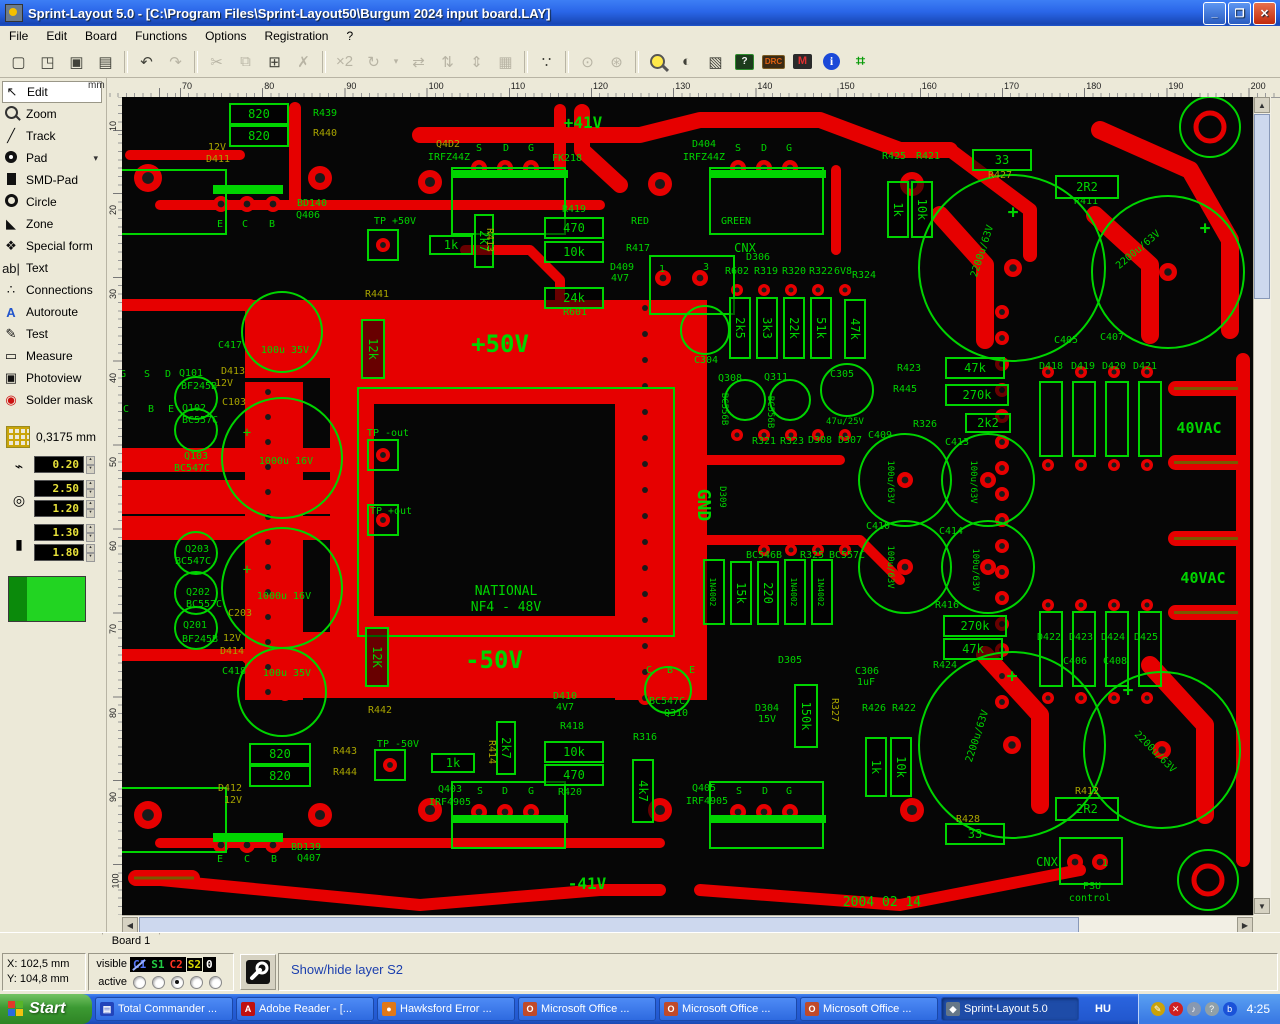  Describe the element at coordinates (52, 268) in the screenshot. I see `tool-text: ab| Text` at that location.